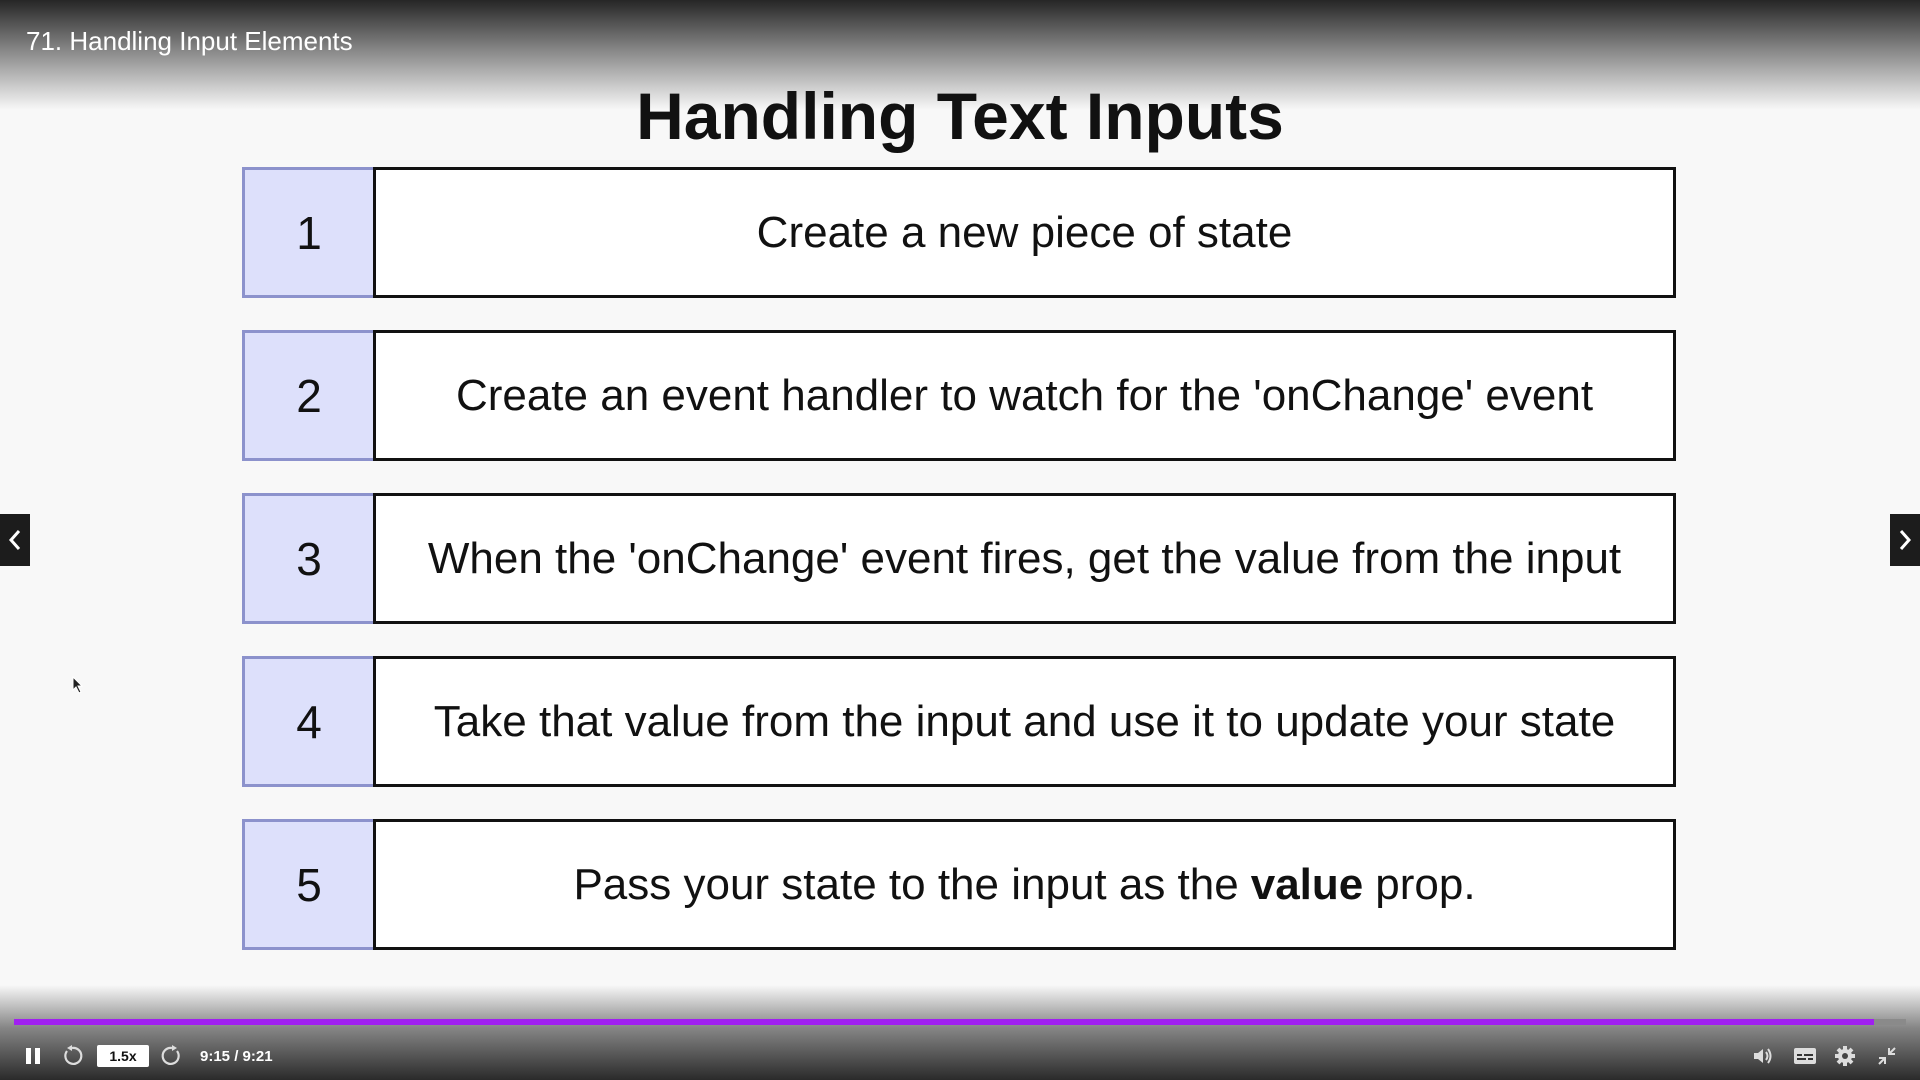 This screenshot has height=1080, width=1920. What do you see at coordinates (33, 1056) in the screenshot?
I see `pause-button` at bounding box center [33, 1056].